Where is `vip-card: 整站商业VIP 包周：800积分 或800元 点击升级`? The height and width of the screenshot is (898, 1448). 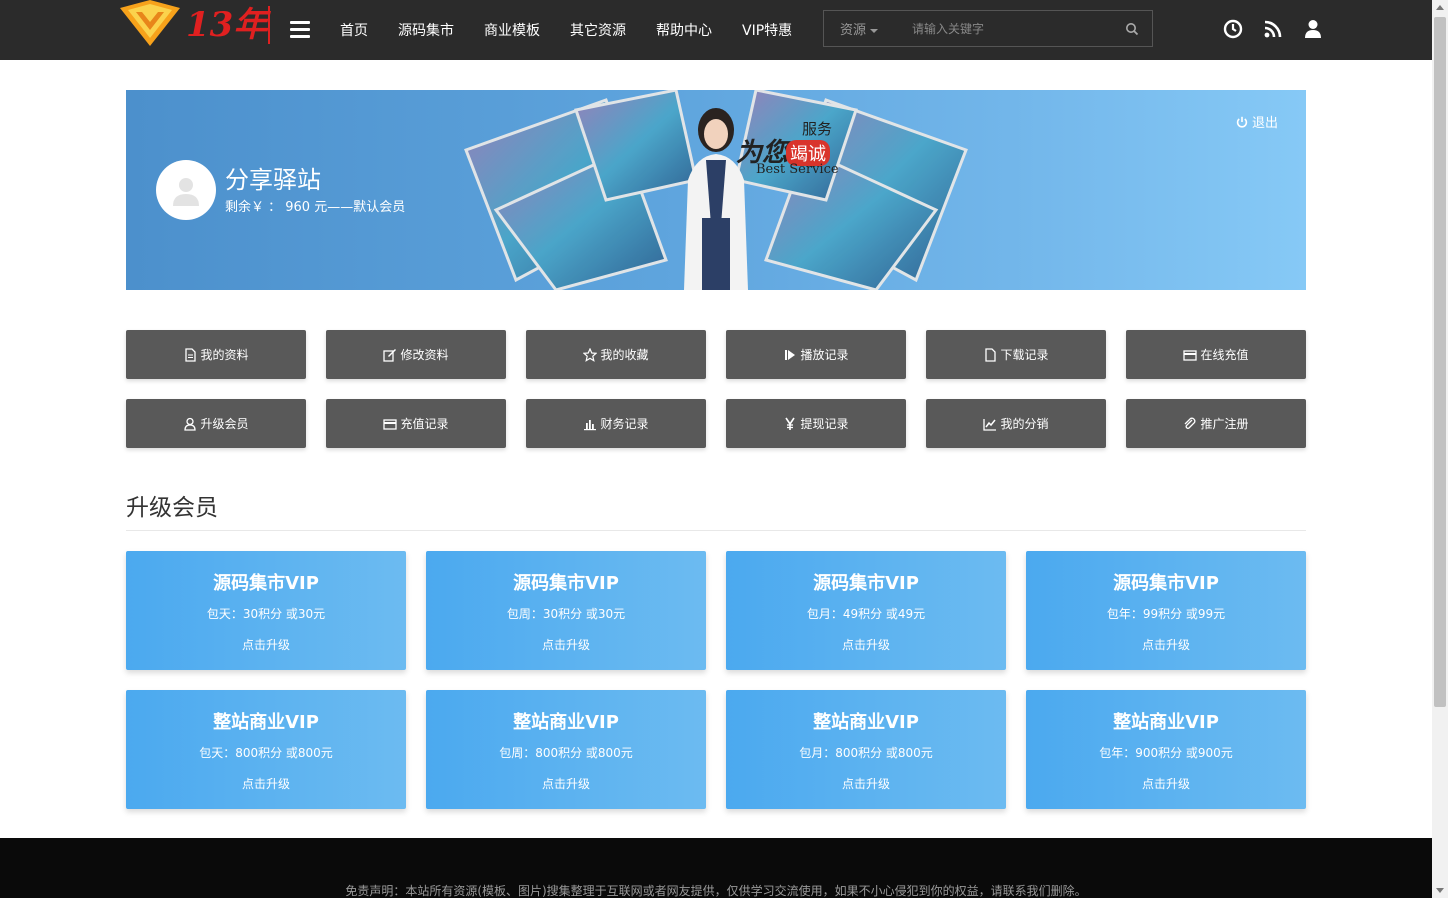 vip-card: 整站商业VIP 包周：800积分 或800元 点击升级 is located at coordinates (566, 749).